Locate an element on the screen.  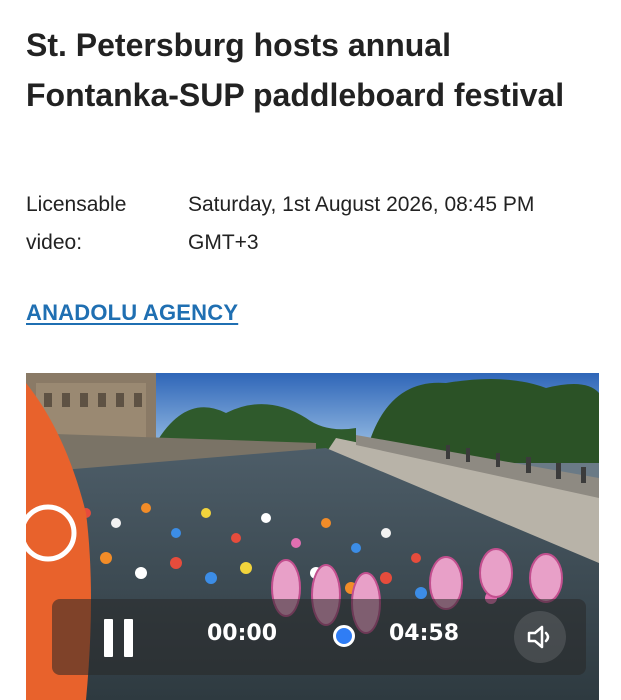
video-controls: 00:00 04:58 is located at coordinates (319, 637).